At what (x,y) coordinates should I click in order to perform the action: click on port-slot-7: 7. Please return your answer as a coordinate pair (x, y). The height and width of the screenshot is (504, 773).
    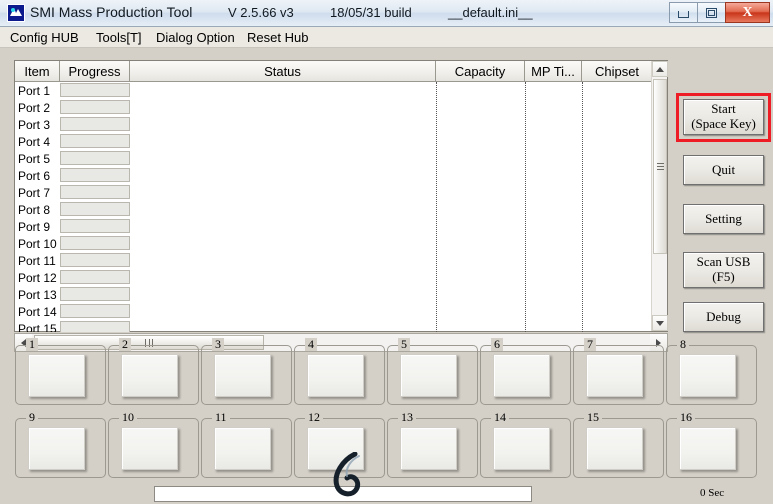
    Looking at the image, I should click on (618, 371).